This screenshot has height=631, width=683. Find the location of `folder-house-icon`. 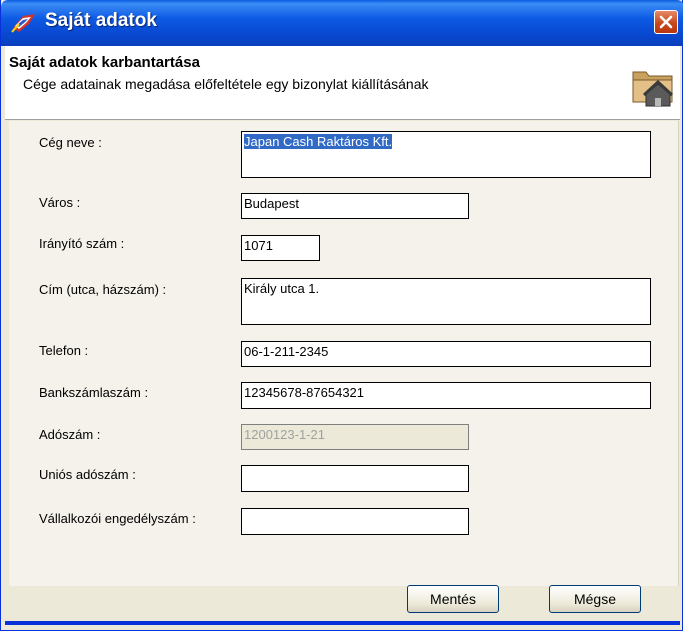

folder-house-icon is located at coordinates (653, 85).